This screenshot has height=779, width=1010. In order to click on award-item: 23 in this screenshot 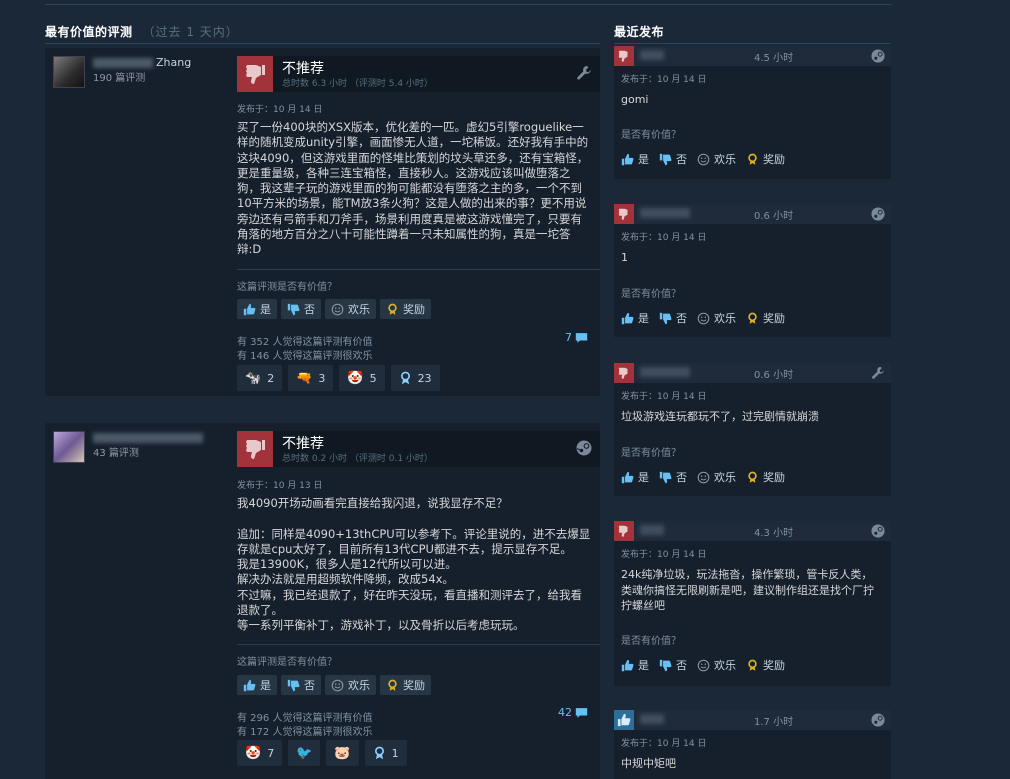, I will do `click(415, 378)`.